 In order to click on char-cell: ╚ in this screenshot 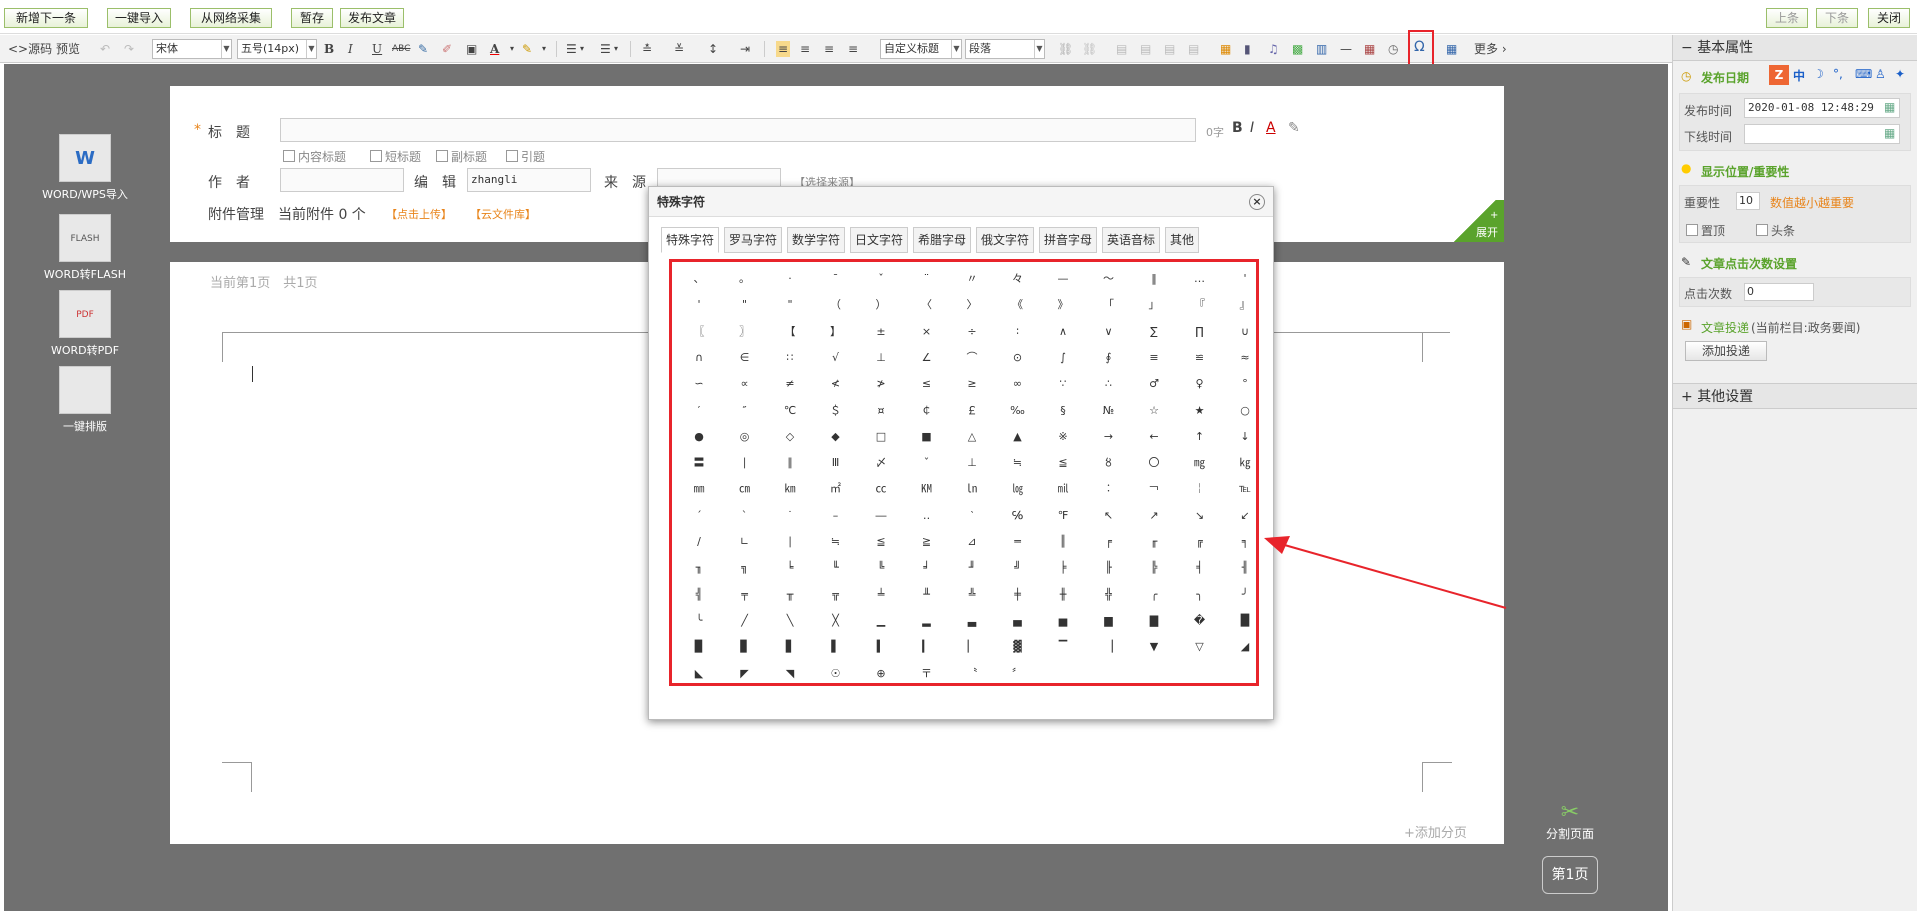, I will do `click(881, 568)`.